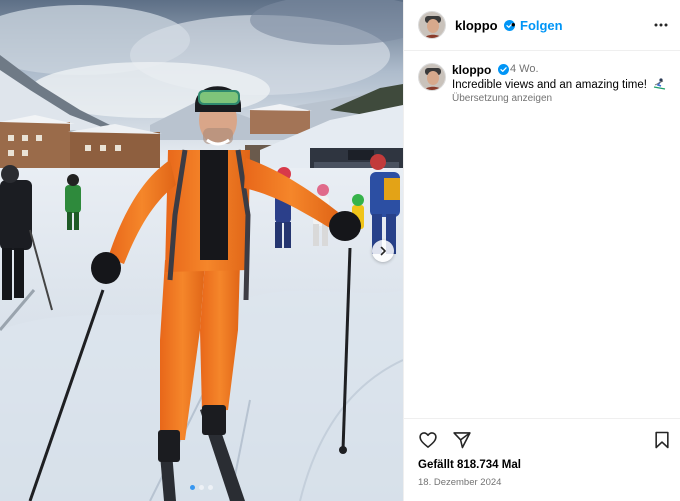 This screenshot has height=501, width=680. I want to click on divider, so click(542, 418).